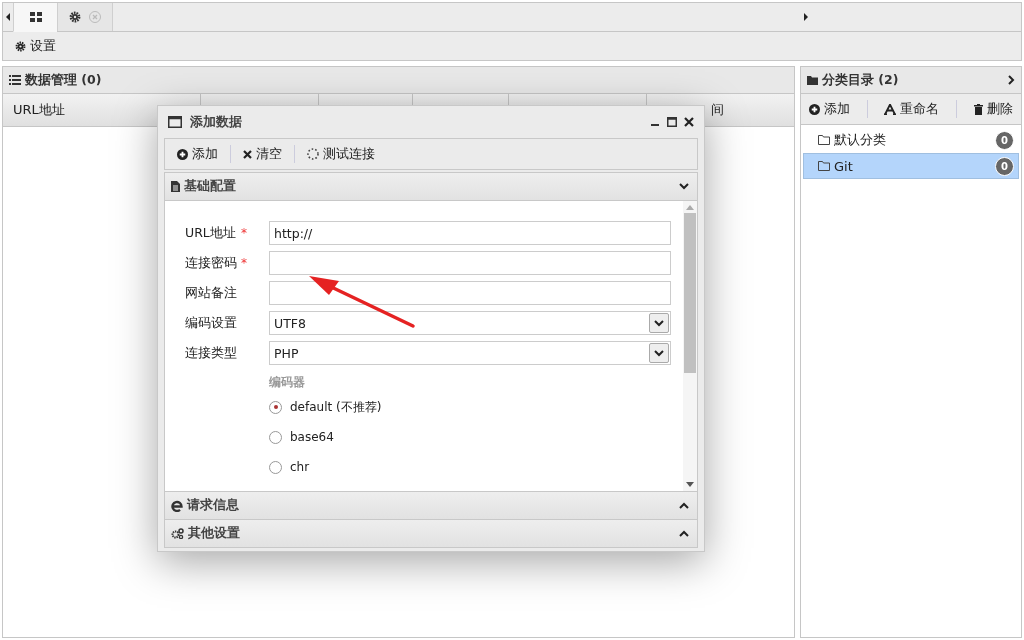 Image resolution: width=1024 pixels, height=640 pixels. I want to click on close-icon, so click(689, 122).